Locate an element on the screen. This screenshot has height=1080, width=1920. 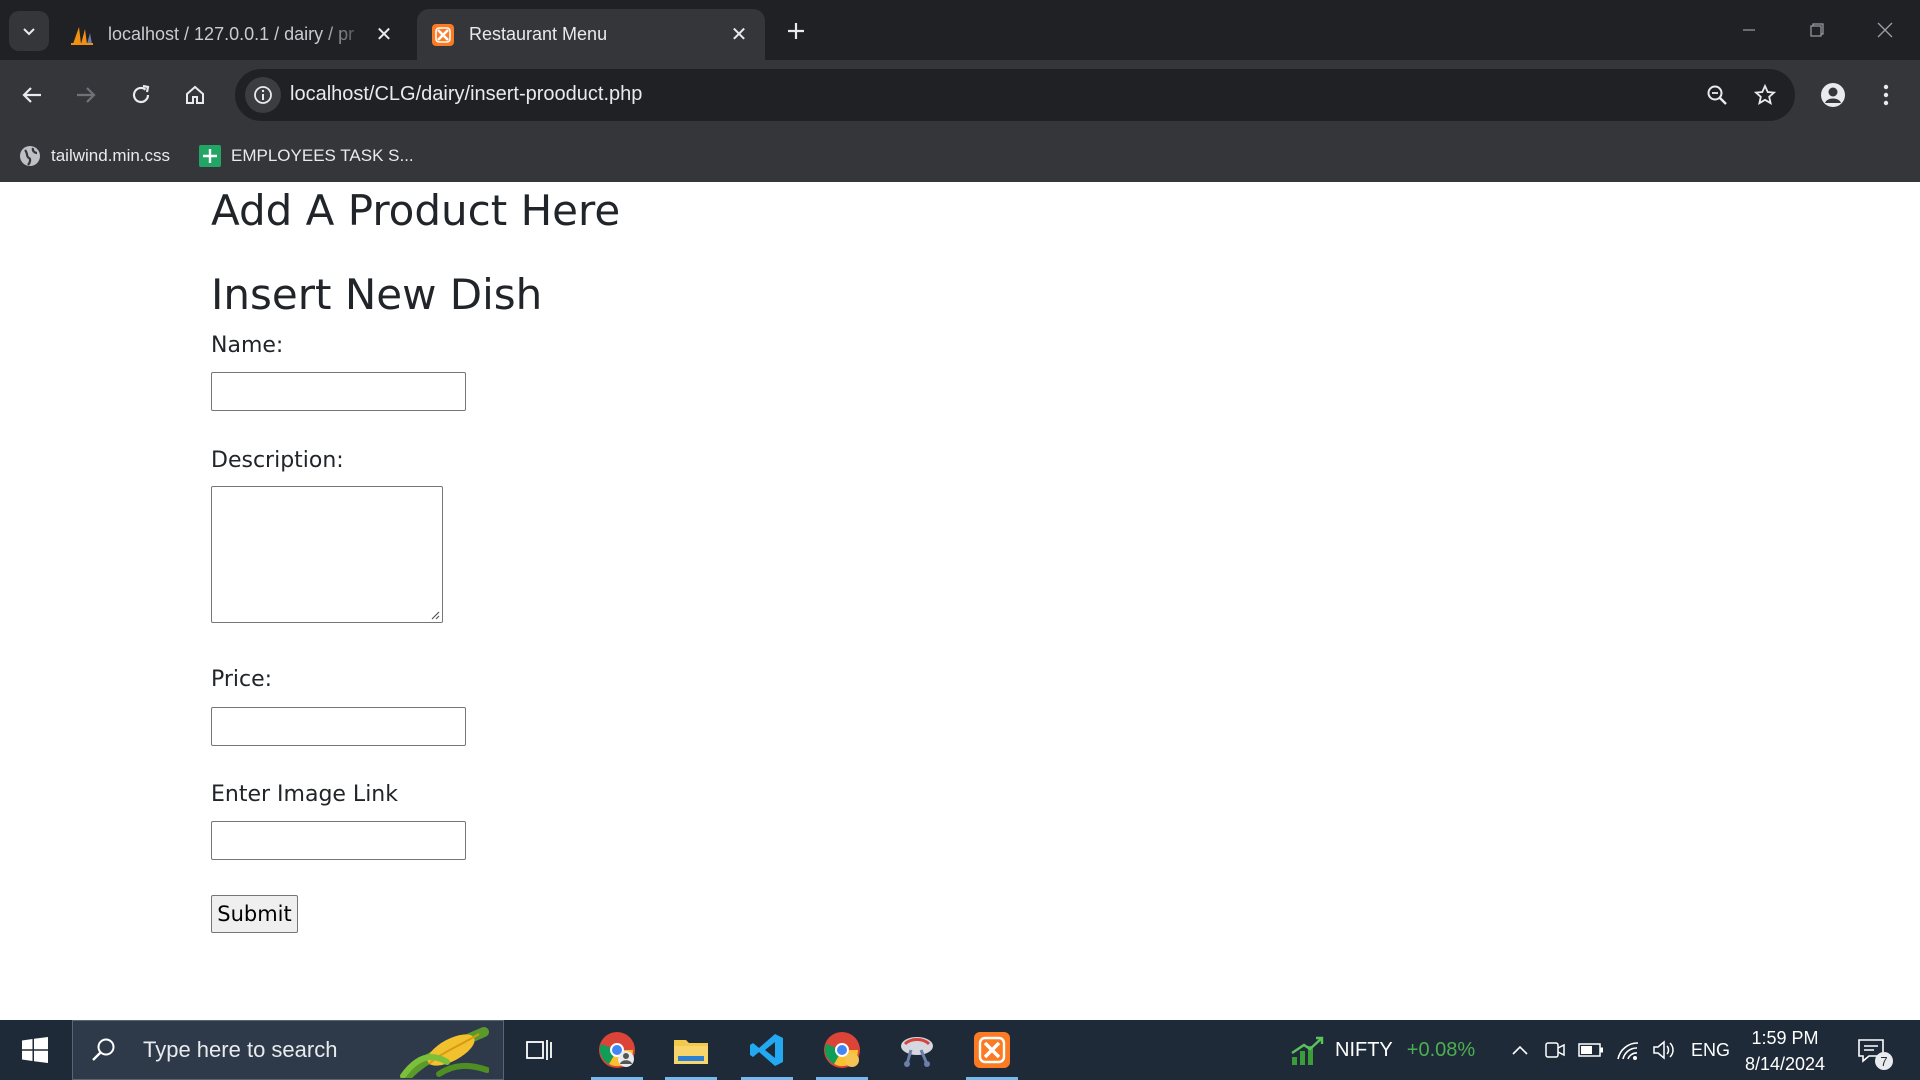
home-icon is located at coordinates (195, 94).